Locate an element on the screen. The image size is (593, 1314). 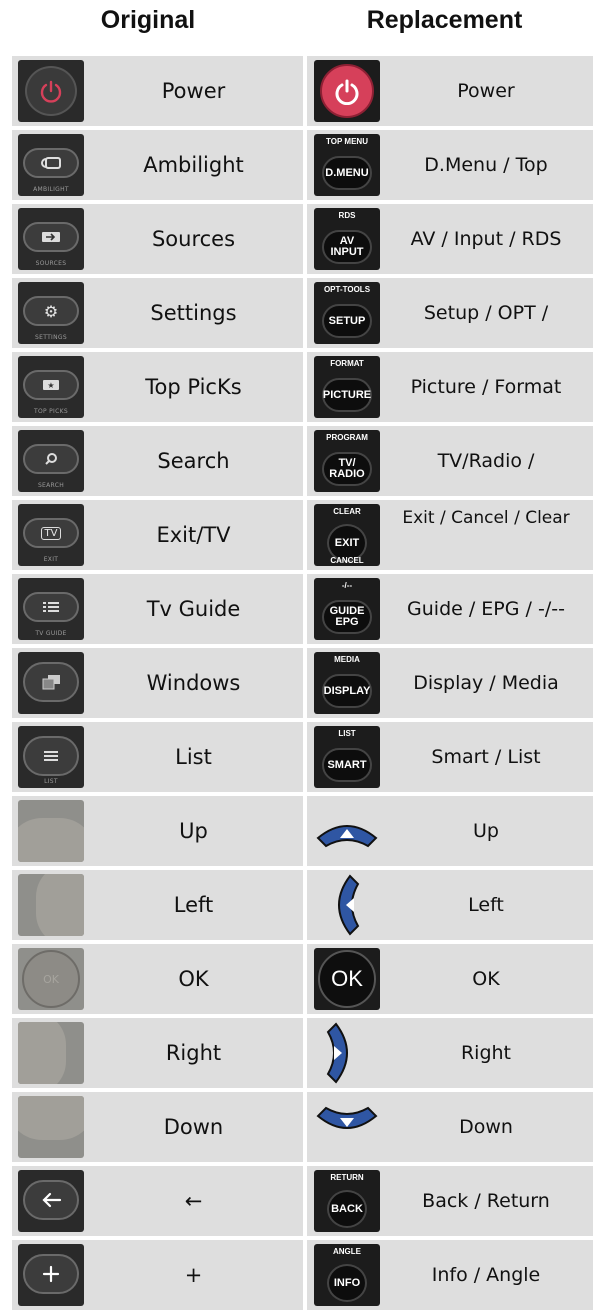
ok-label: OK is located at coordinates (347, 979).